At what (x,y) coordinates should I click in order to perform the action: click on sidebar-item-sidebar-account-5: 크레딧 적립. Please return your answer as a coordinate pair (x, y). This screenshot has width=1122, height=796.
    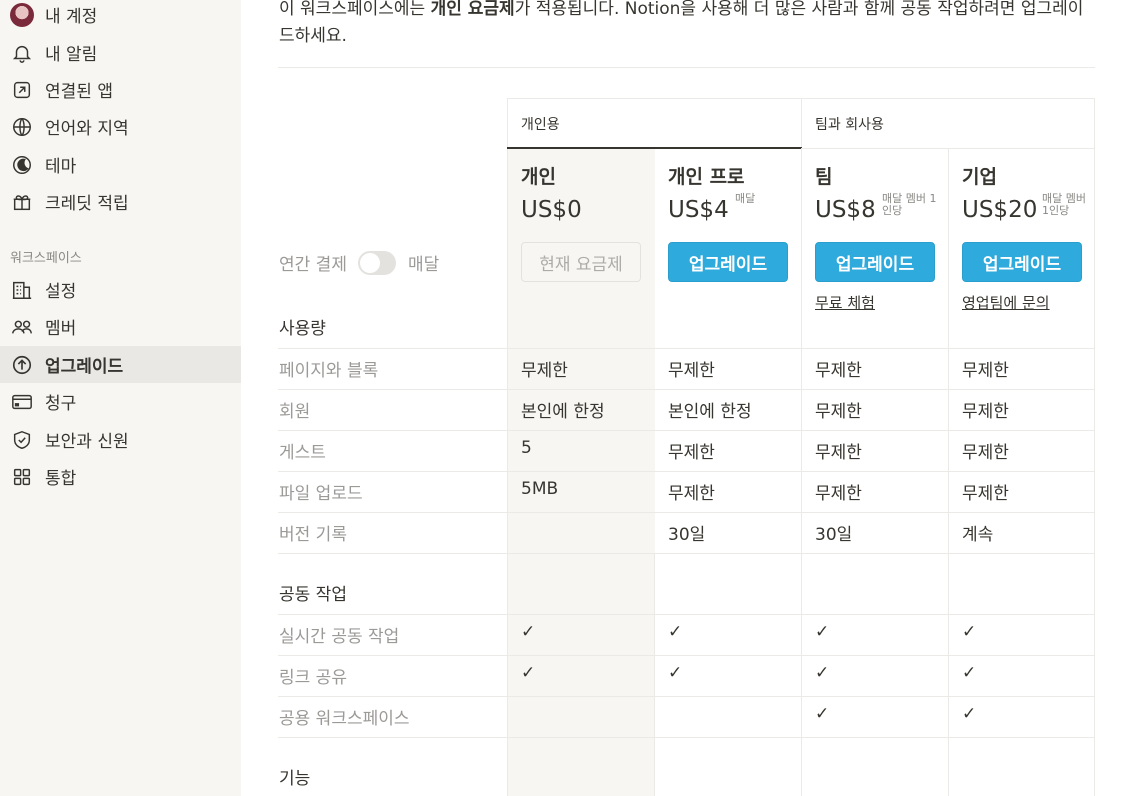
    Looking at the image, I should click on (120, 201).